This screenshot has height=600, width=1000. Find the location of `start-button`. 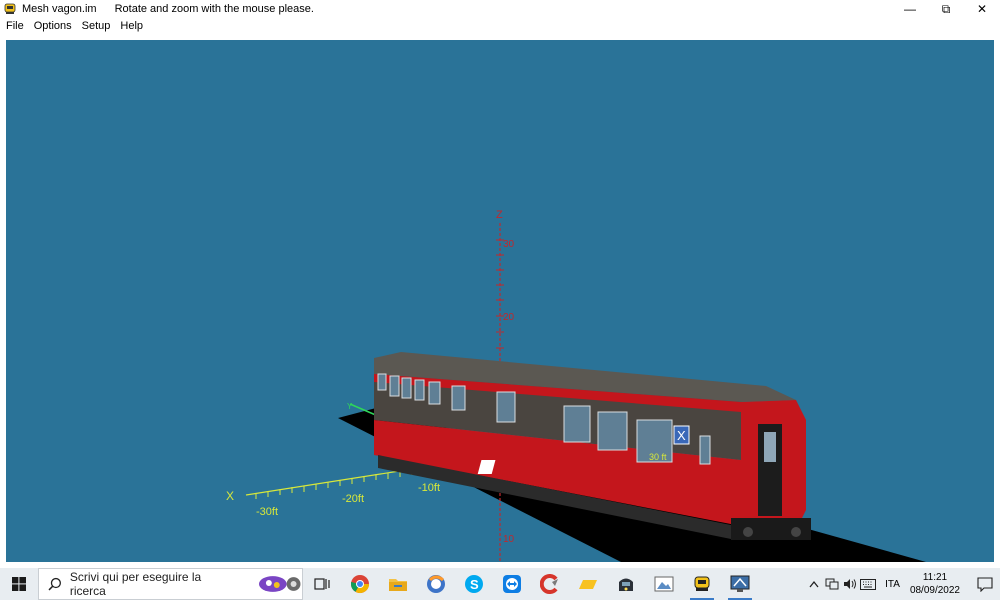

start-button is located at coordinates (19, 584).